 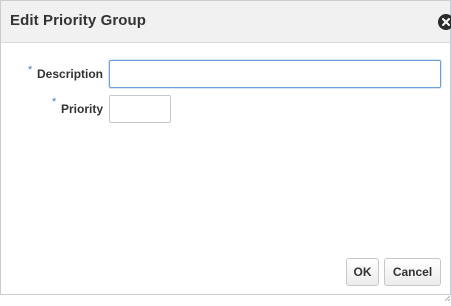 I want to click on cancel-button: Cancel, so click(x=412, y=272).